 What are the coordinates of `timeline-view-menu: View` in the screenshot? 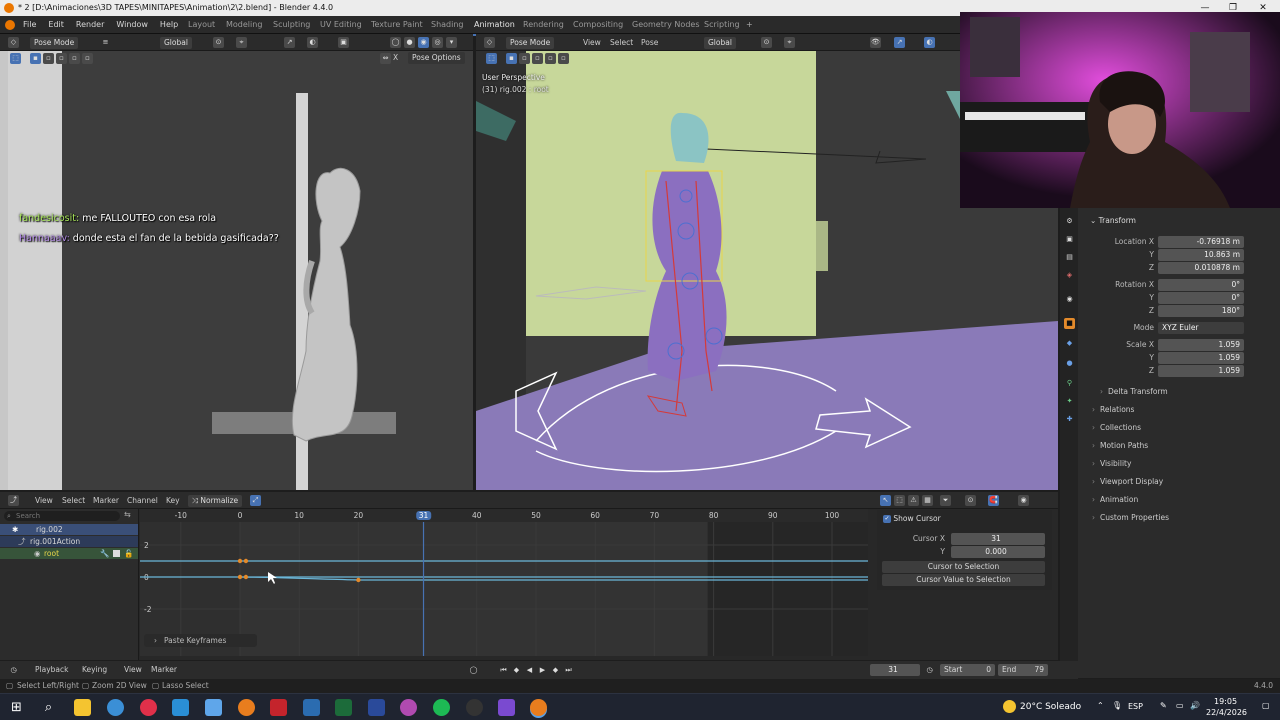 It's located at (133, 670).